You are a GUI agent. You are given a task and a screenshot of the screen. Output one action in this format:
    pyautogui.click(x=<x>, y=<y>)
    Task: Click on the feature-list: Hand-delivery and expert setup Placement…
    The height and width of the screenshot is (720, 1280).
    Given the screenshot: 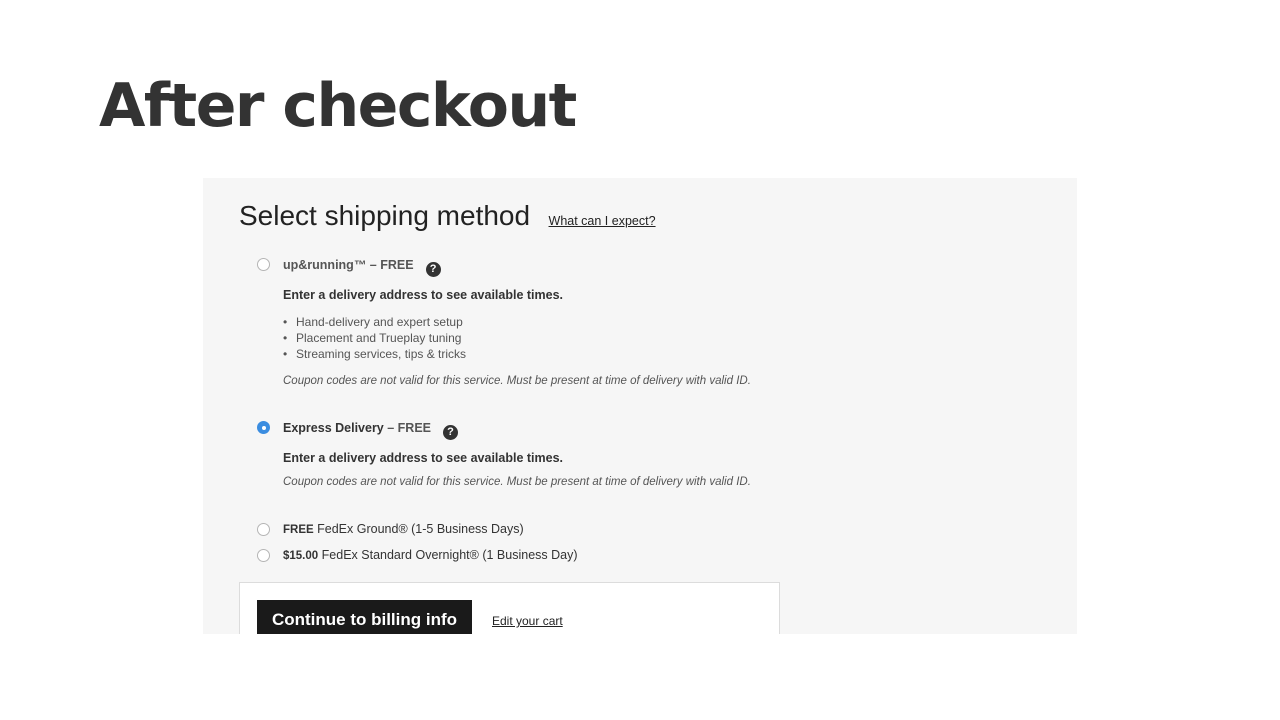 What is the action you would take?
    pyautogui.click(x=374, y=338)
    